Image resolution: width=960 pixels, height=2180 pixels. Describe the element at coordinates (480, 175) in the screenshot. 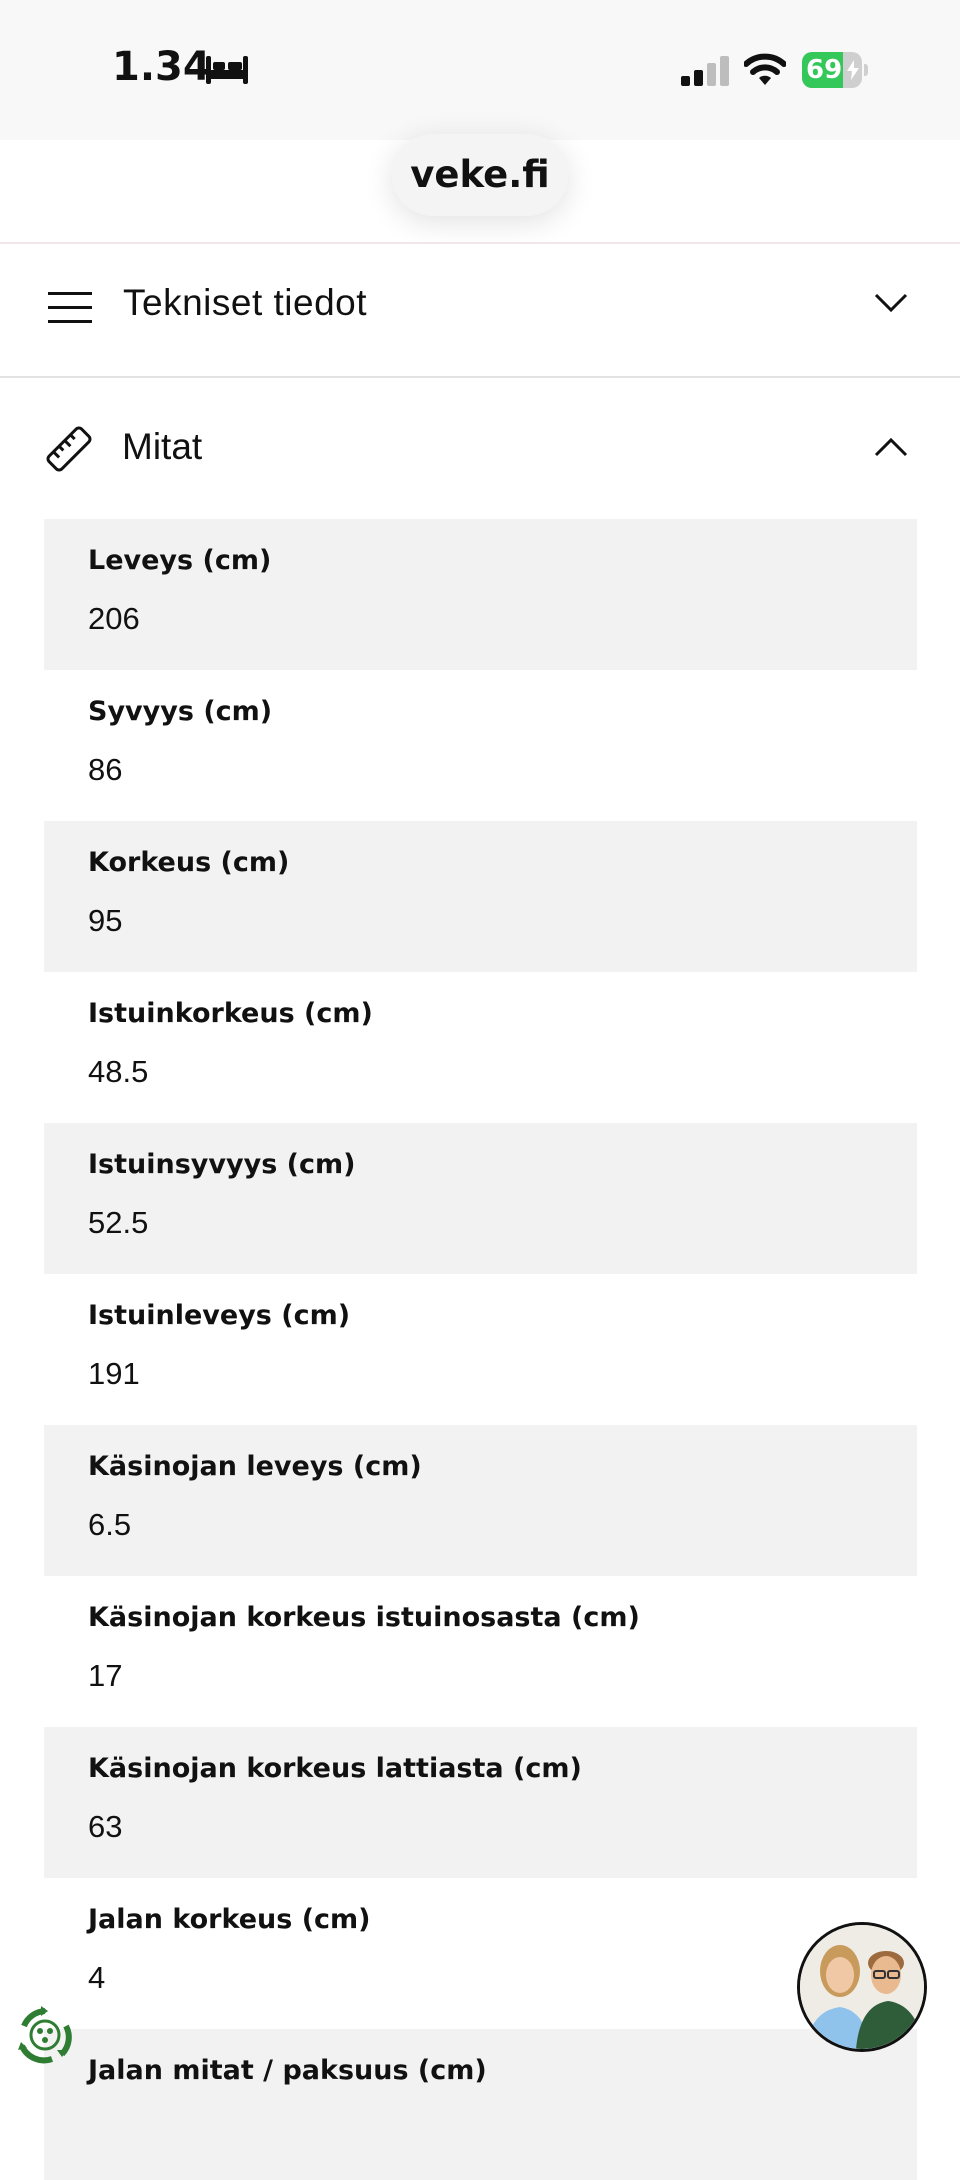

I see `address-bar: veke.fi` at that location.